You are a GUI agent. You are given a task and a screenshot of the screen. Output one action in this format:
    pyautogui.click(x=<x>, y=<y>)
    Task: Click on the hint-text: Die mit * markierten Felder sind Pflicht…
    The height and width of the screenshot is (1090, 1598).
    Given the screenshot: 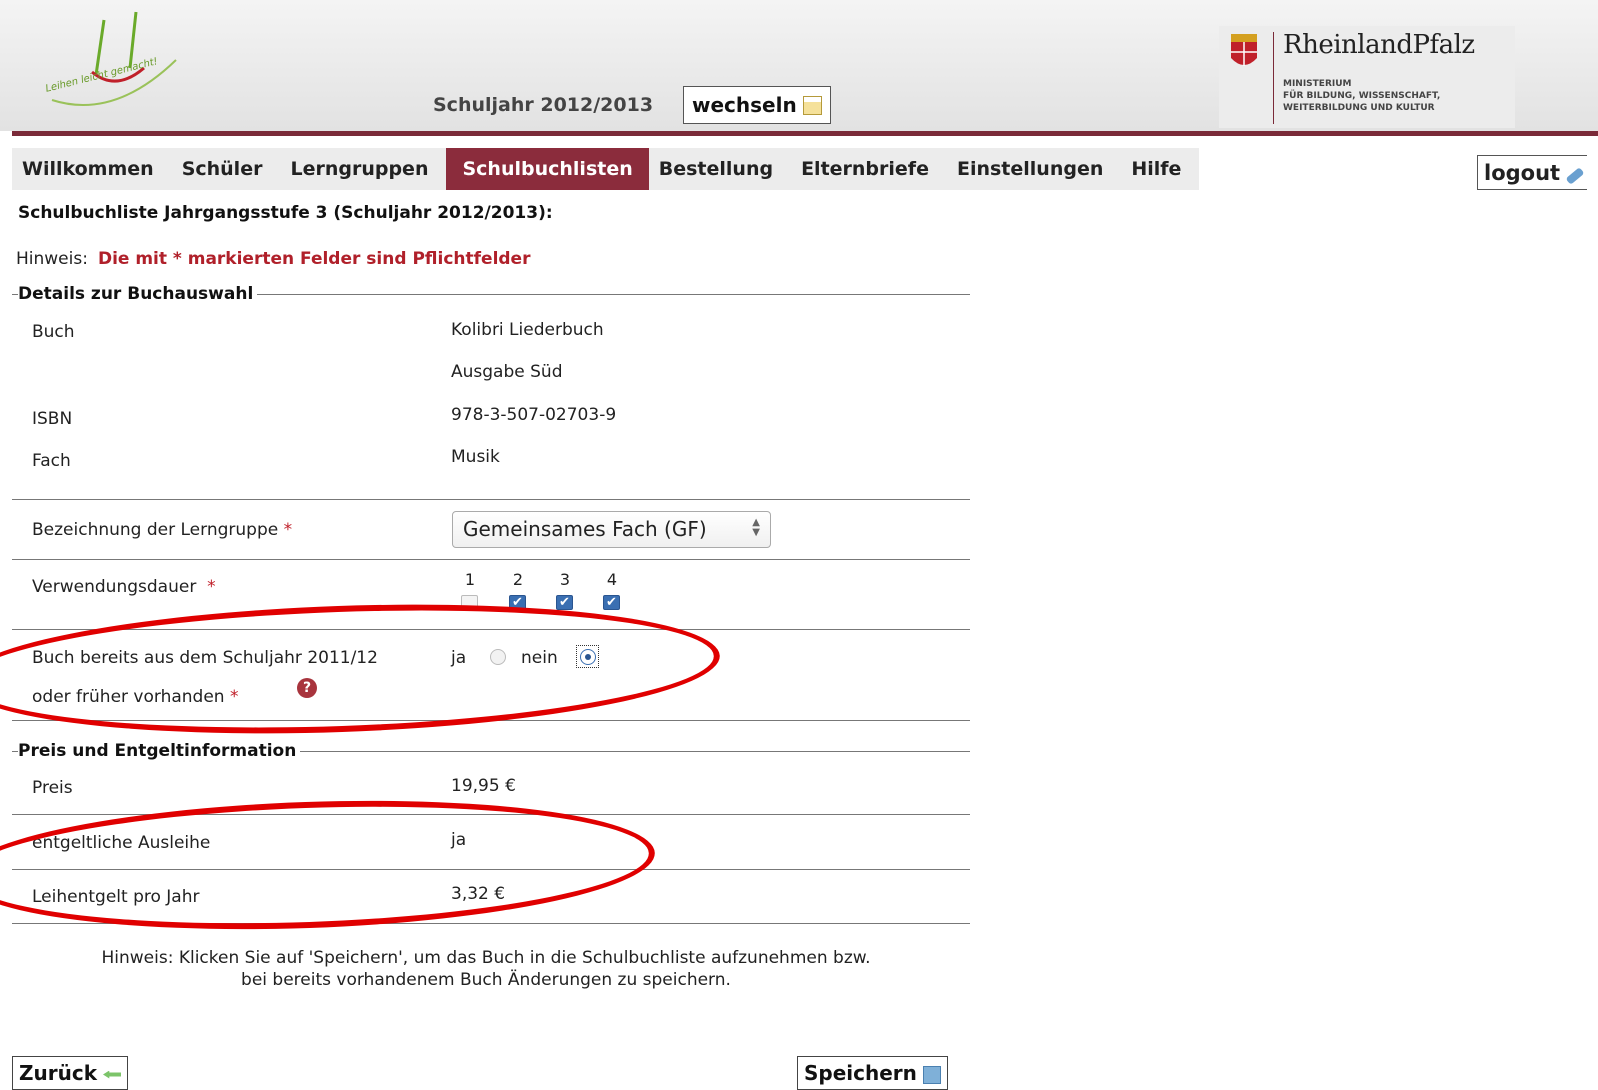 What is the action you would take?
    pyautogui.click(x=314, y=259)
    